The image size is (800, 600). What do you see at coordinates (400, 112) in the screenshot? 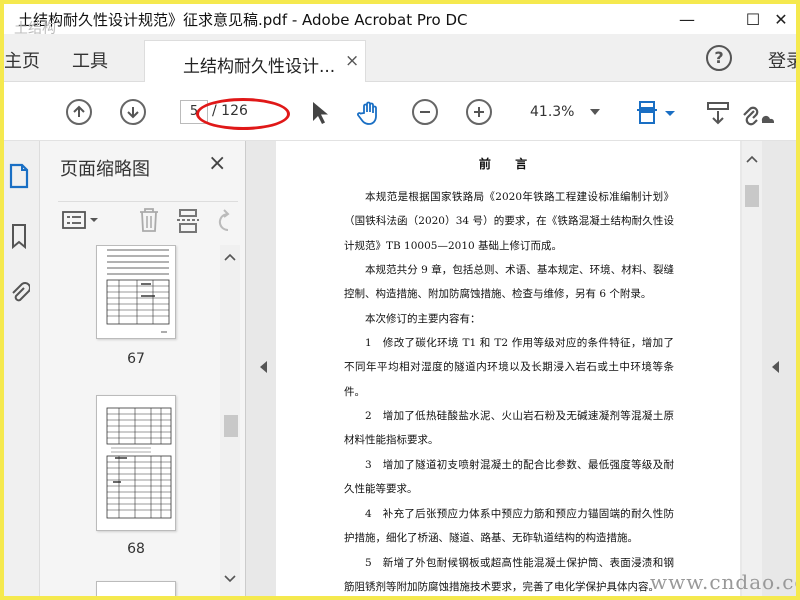
I see `toolbar: 5 / 126 41.3%` at bounding box center [400, 112].